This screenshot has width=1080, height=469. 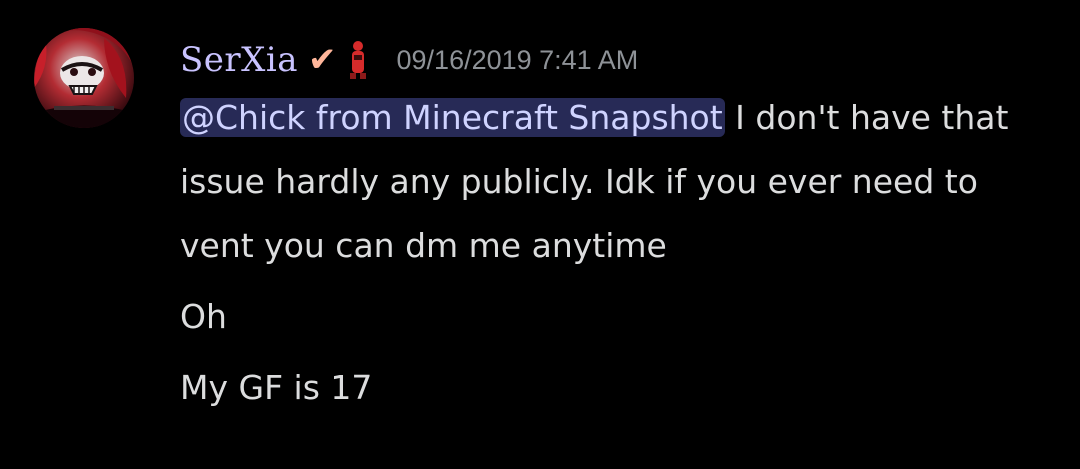 I want to click on avatar-image, so click(x=84, y=78).